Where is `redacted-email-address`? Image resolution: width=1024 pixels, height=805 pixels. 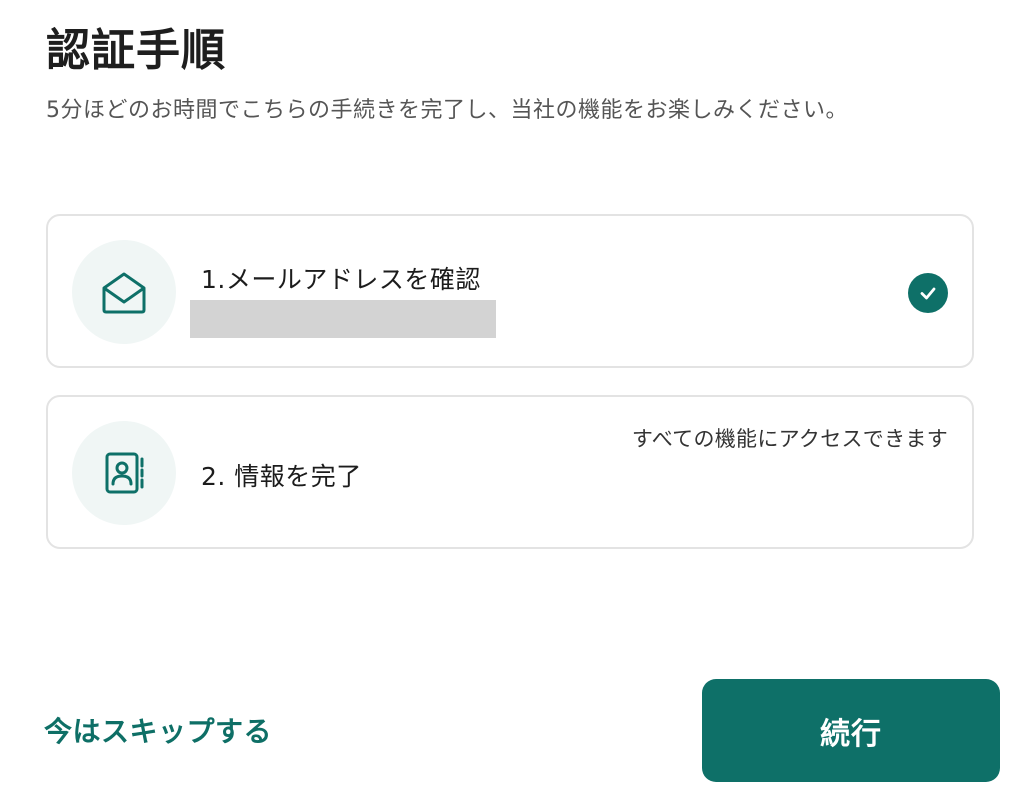 redacted-email-address is located at coordinates (343, 319).